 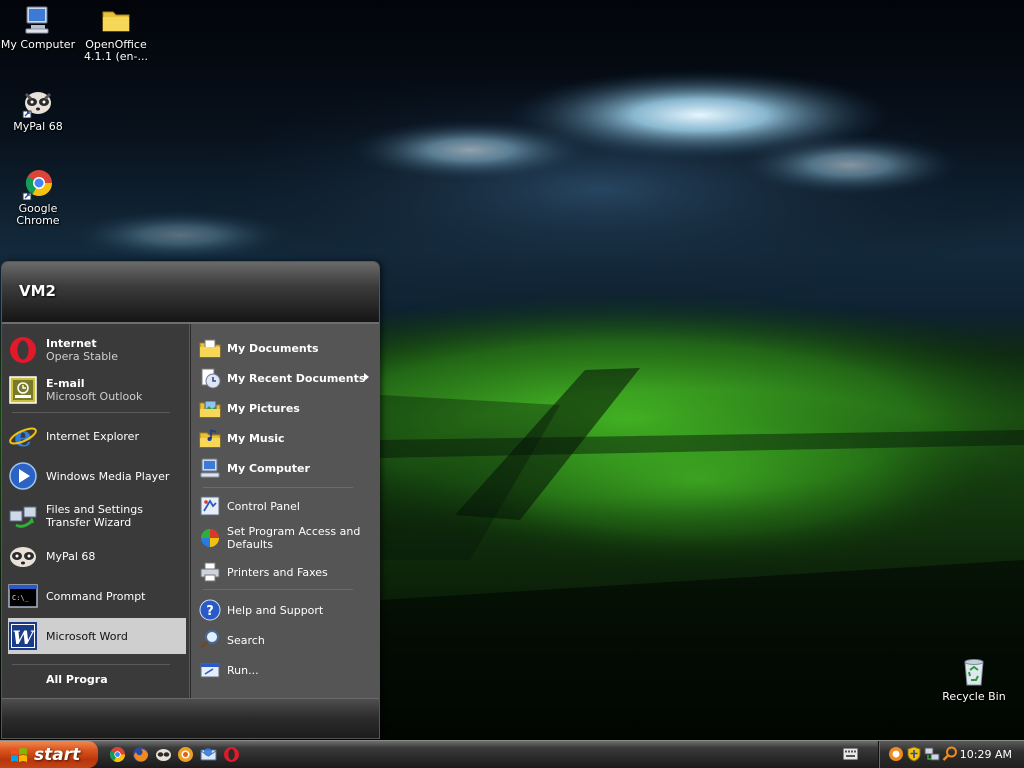 What do you see at coordinates (94, 396) in the screenshot?
I see `program-subtitle: Microsoft Outlook` at bounding box center [94, 396].